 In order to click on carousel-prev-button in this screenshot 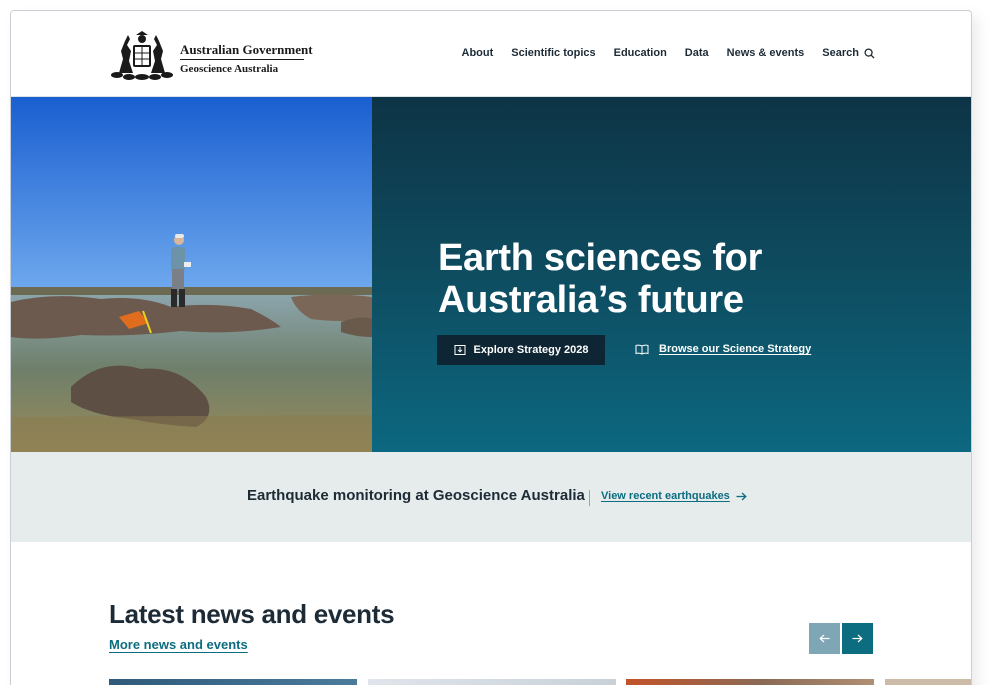, I will do `click(824, 638)`.